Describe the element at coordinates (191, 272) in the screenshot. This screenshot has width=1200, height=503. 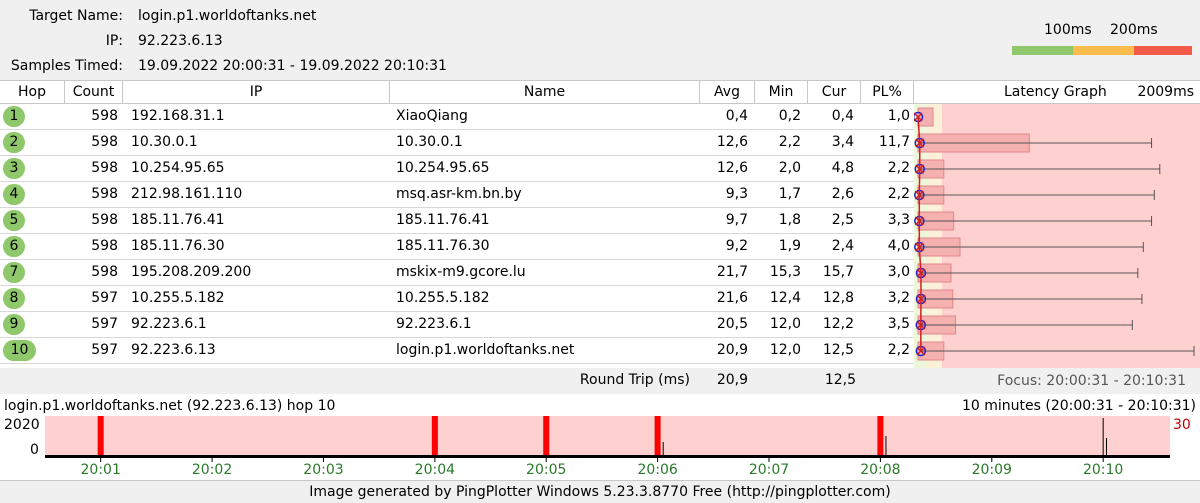
I see `hop-ip: 195.208.209.200` at that location.